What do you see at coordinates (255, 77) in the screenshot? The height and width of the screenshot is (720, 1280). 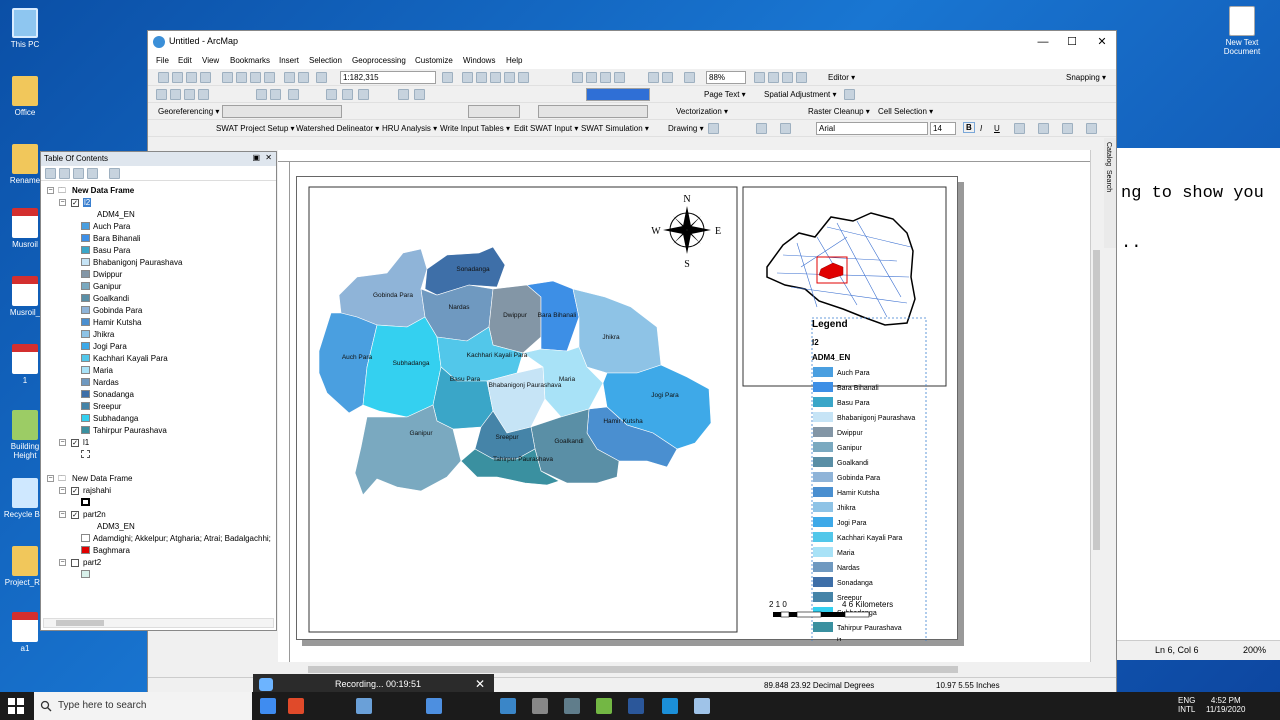 I see `paste-icon` at bounding box center [255, 77].